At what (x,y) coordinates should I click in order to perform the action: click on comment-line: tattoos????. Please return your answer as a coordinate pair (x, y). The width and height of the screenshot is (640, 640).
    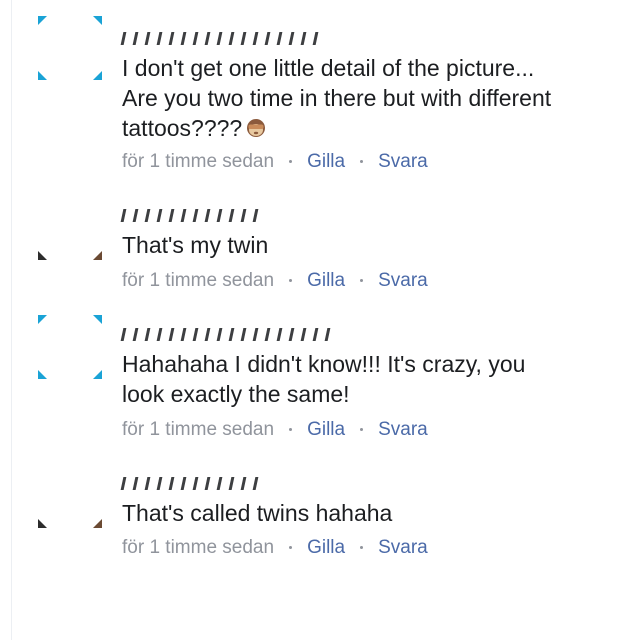
    Looking at the image, I should click on (372, 128).